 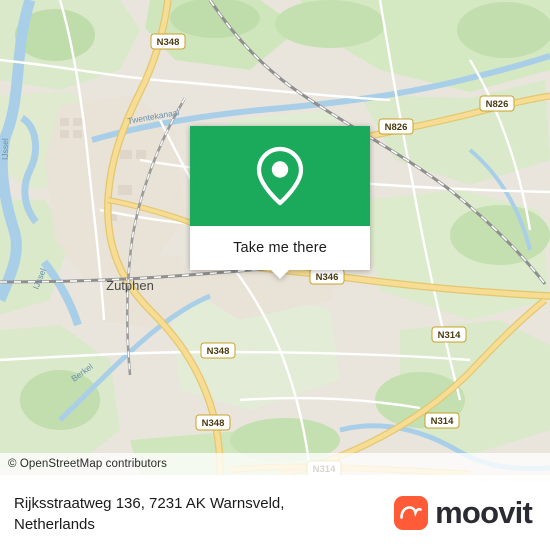 What do you see at coordinates (484, 512) in the screenshot?
I see `moovit-wordmark: moovit` at bounding box center [484, 512].